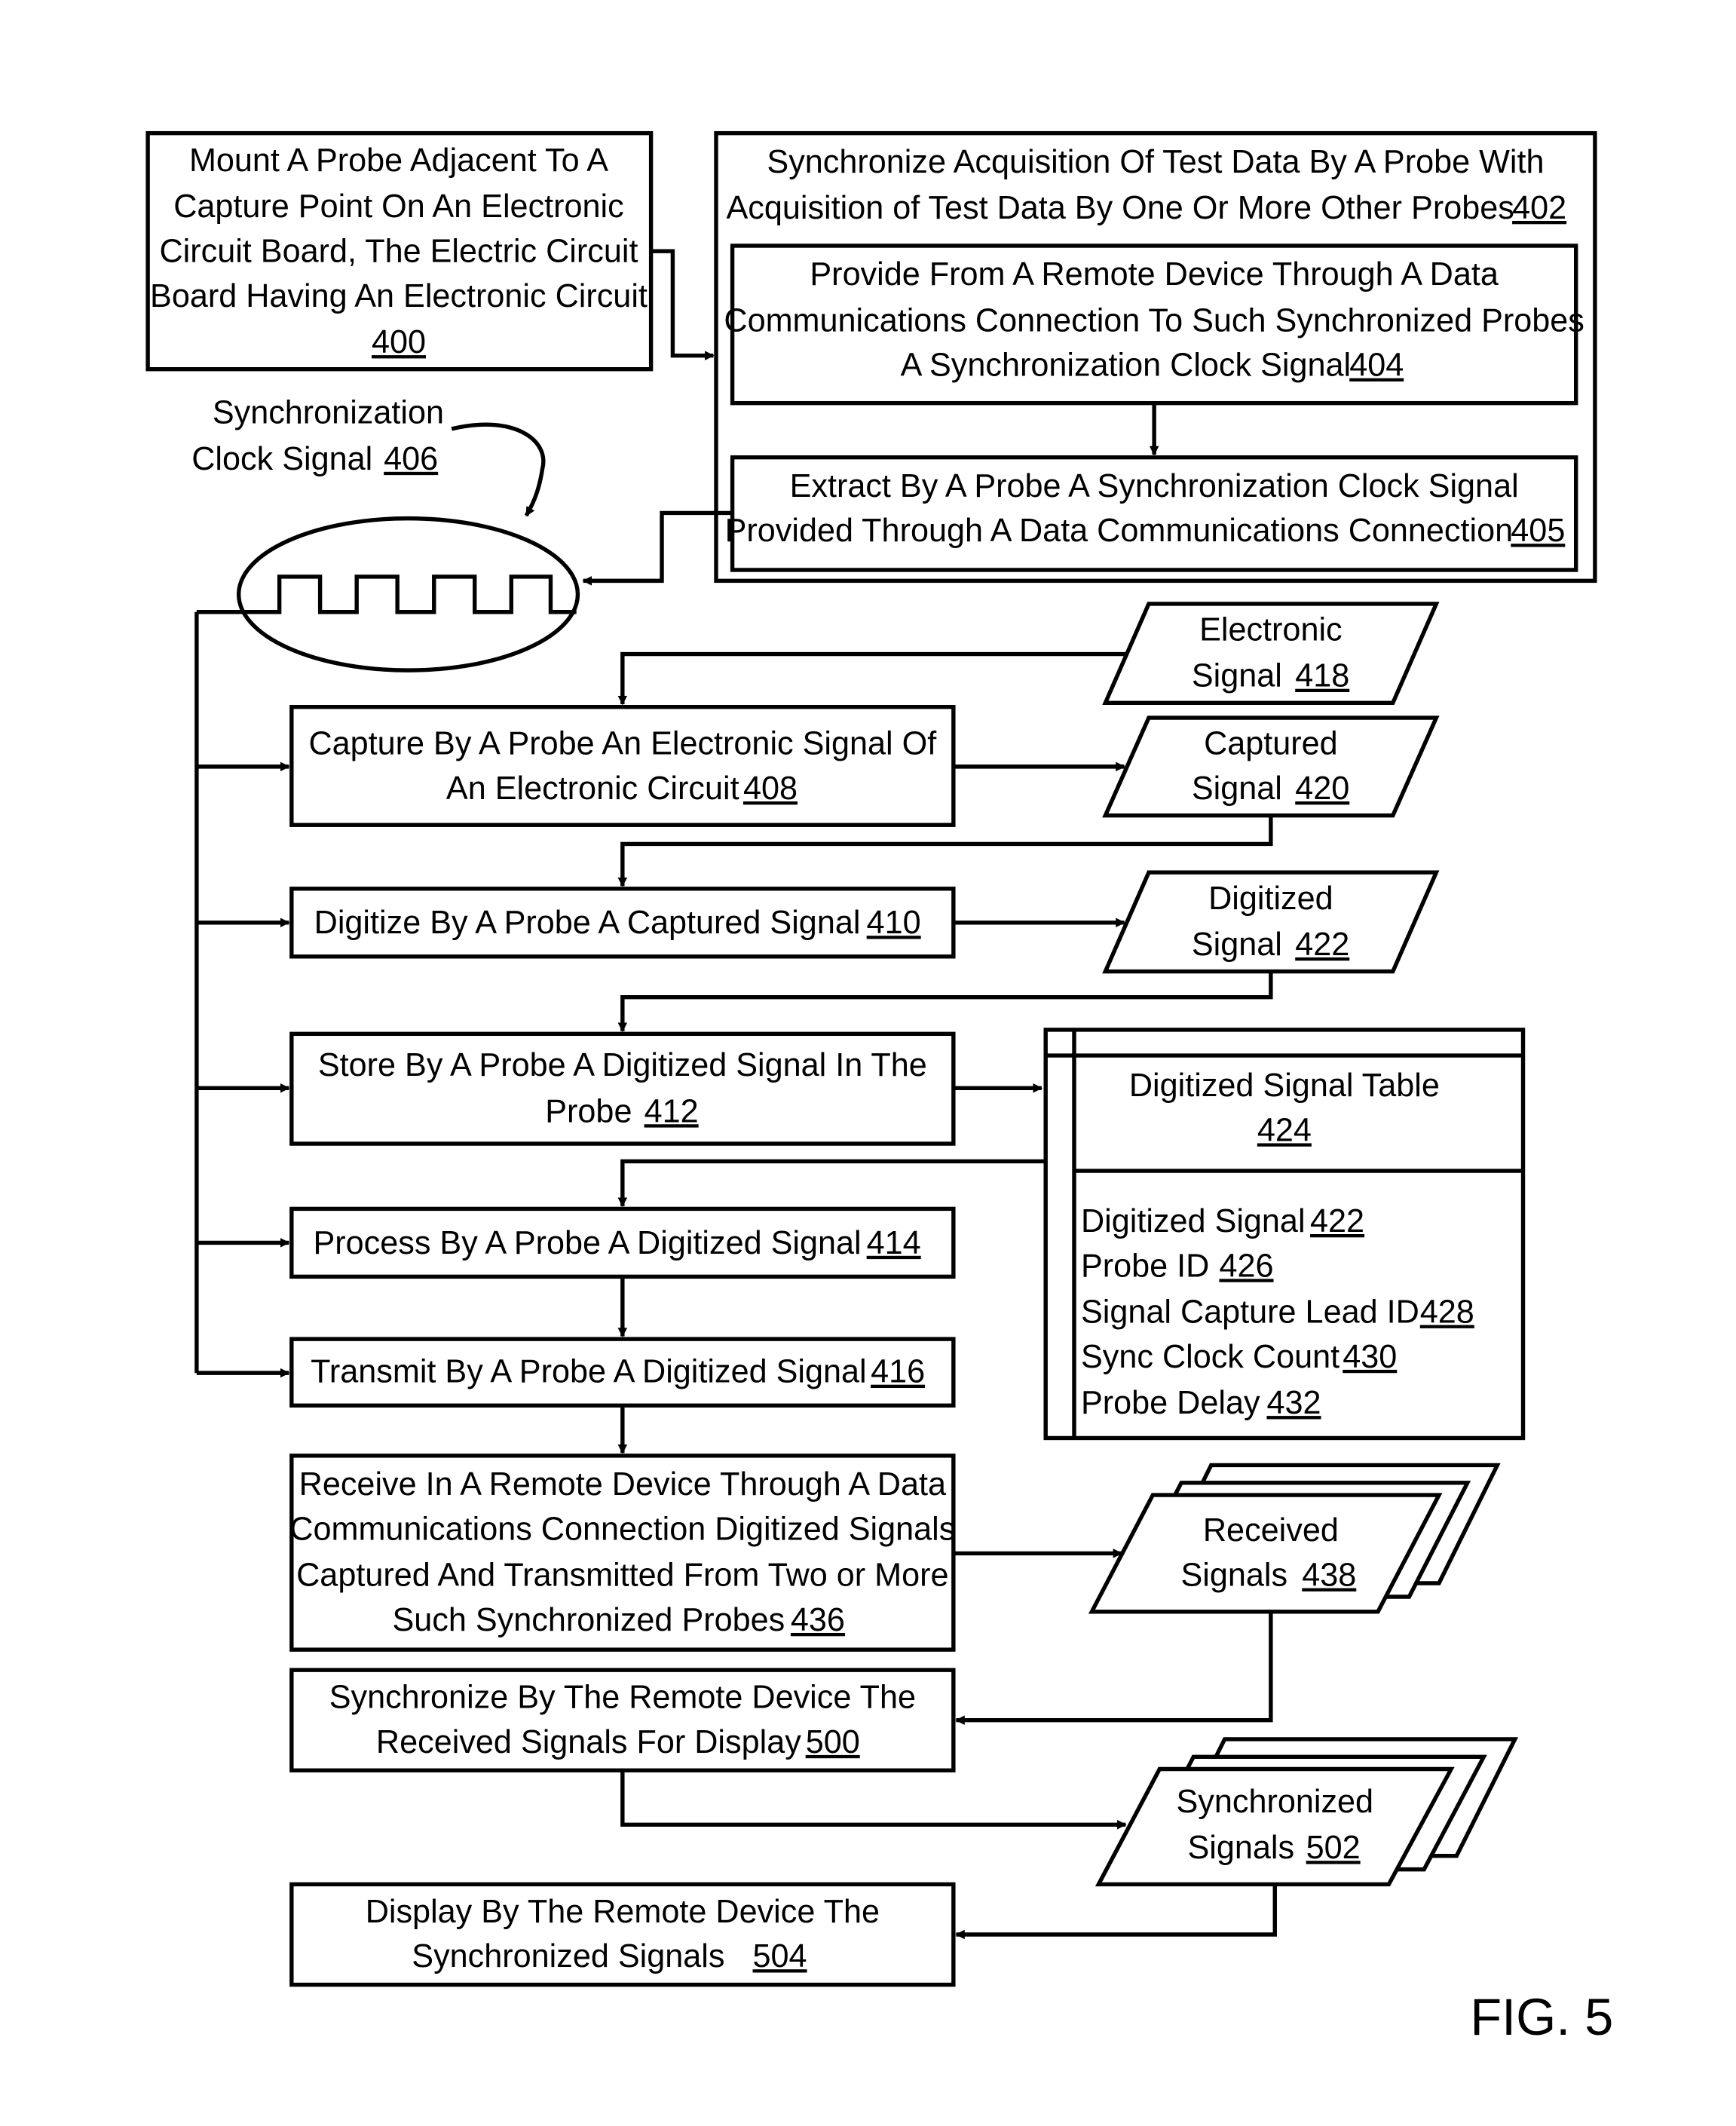  What do you see at coordinates (894, 1243) in the screenshot?
I see `step-414-ref: 414` at bounding box center [894, 1243].